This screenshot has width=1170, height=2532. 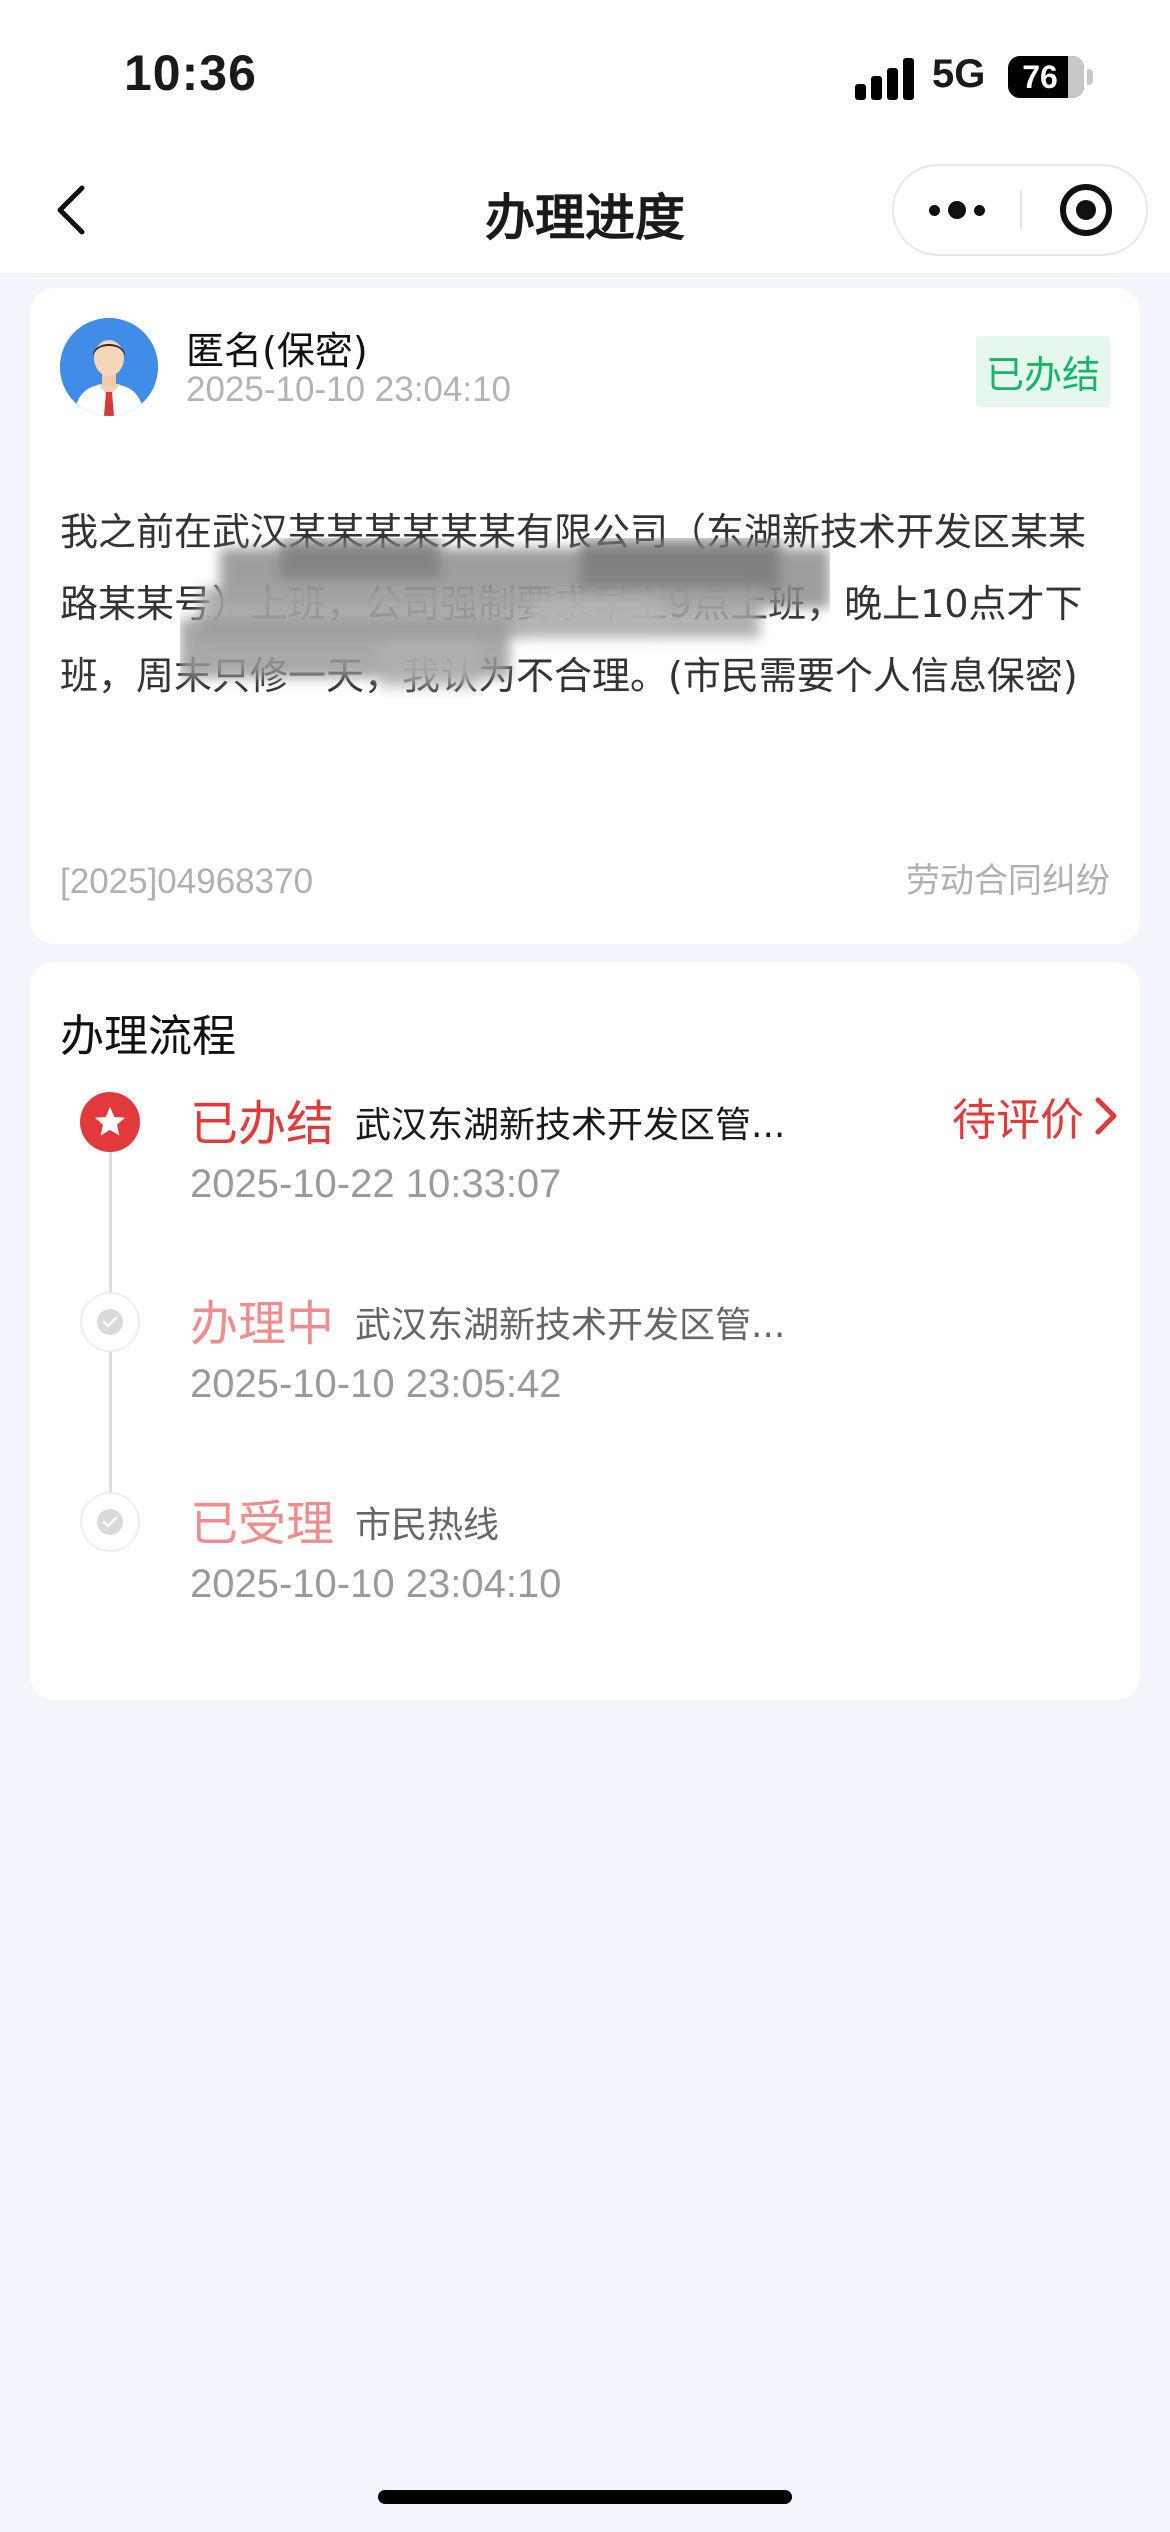 I want to click on timeline-step: 办理中 武汉东湖新技术开发区管... 2025-10-10 23:05:42, so click(x=585, y=1367).